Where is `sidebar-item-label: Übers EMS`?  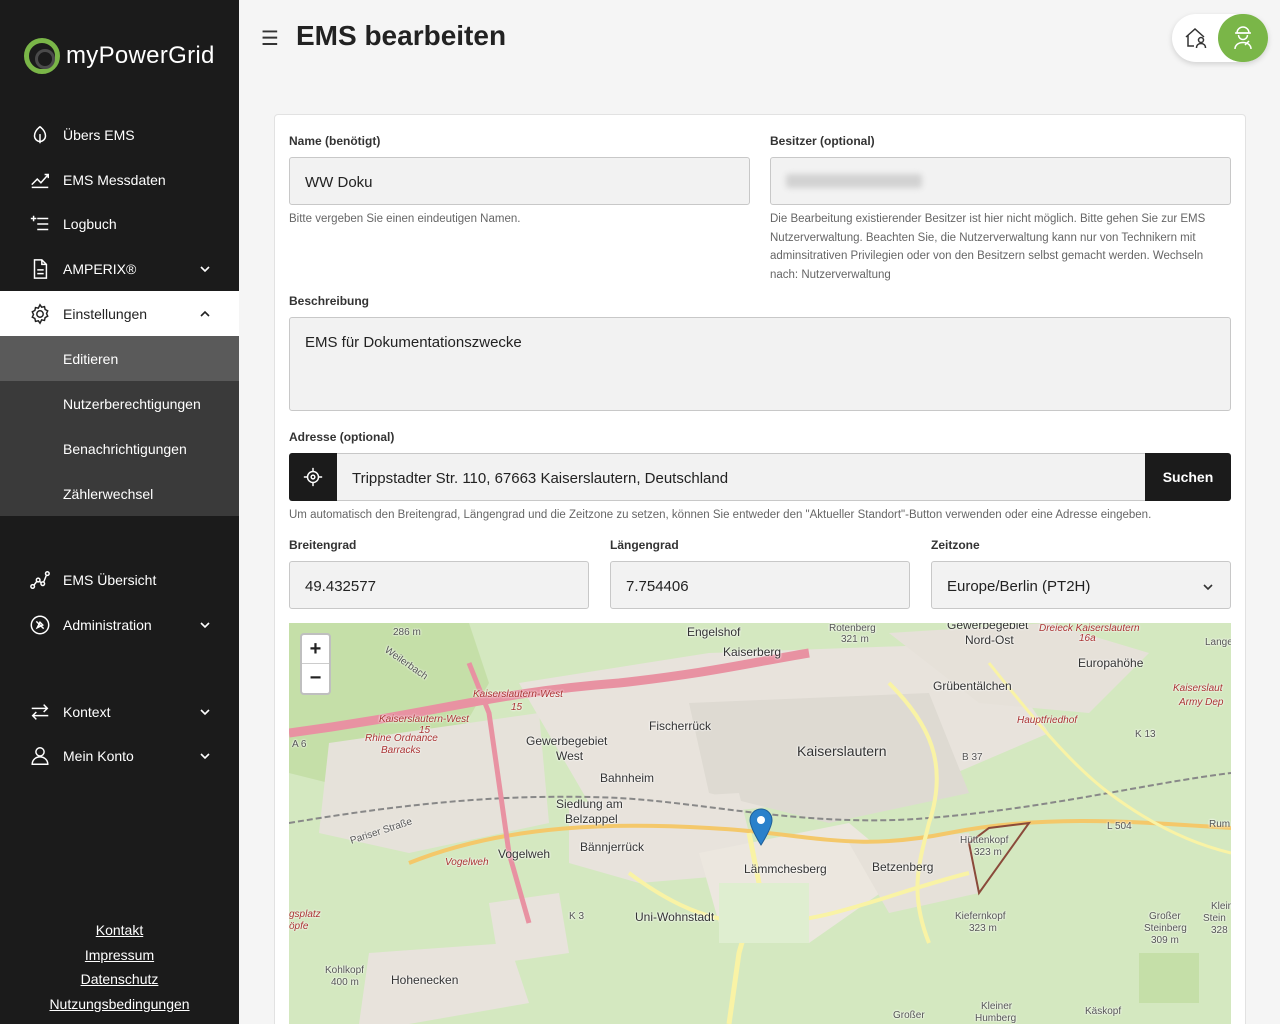
sidebar-item-label: Übers EMS is located at coordinates (99, 134).